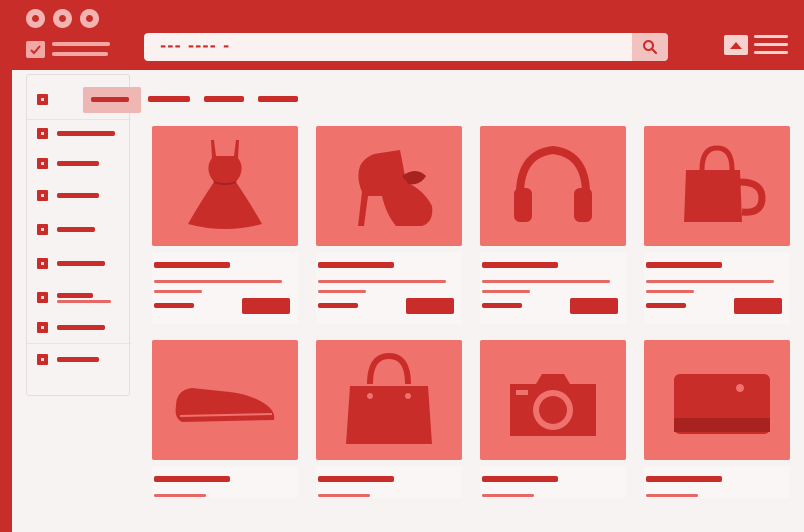 This screenshot has height=532, width=804. I want to click on headphones-icon, so click(553, 183).